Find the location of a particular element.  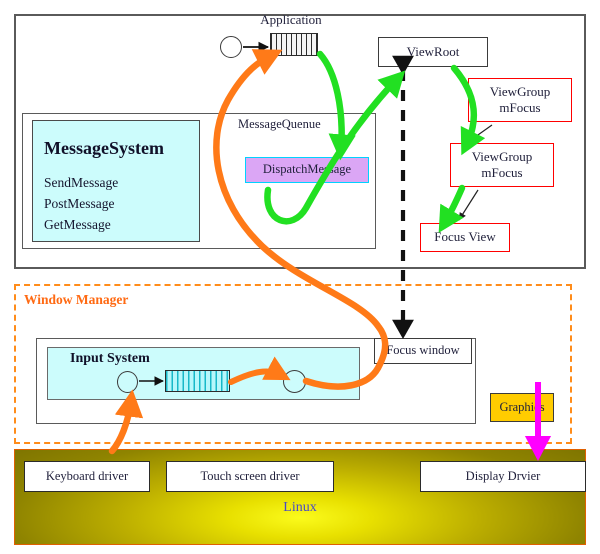

input-system-queue-graphic is located at coordinates (197, 381).